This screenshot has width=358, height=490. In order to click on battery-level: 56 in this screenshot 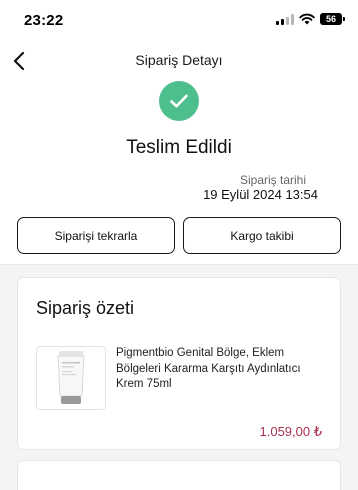, I will do `click(330, 19)`.